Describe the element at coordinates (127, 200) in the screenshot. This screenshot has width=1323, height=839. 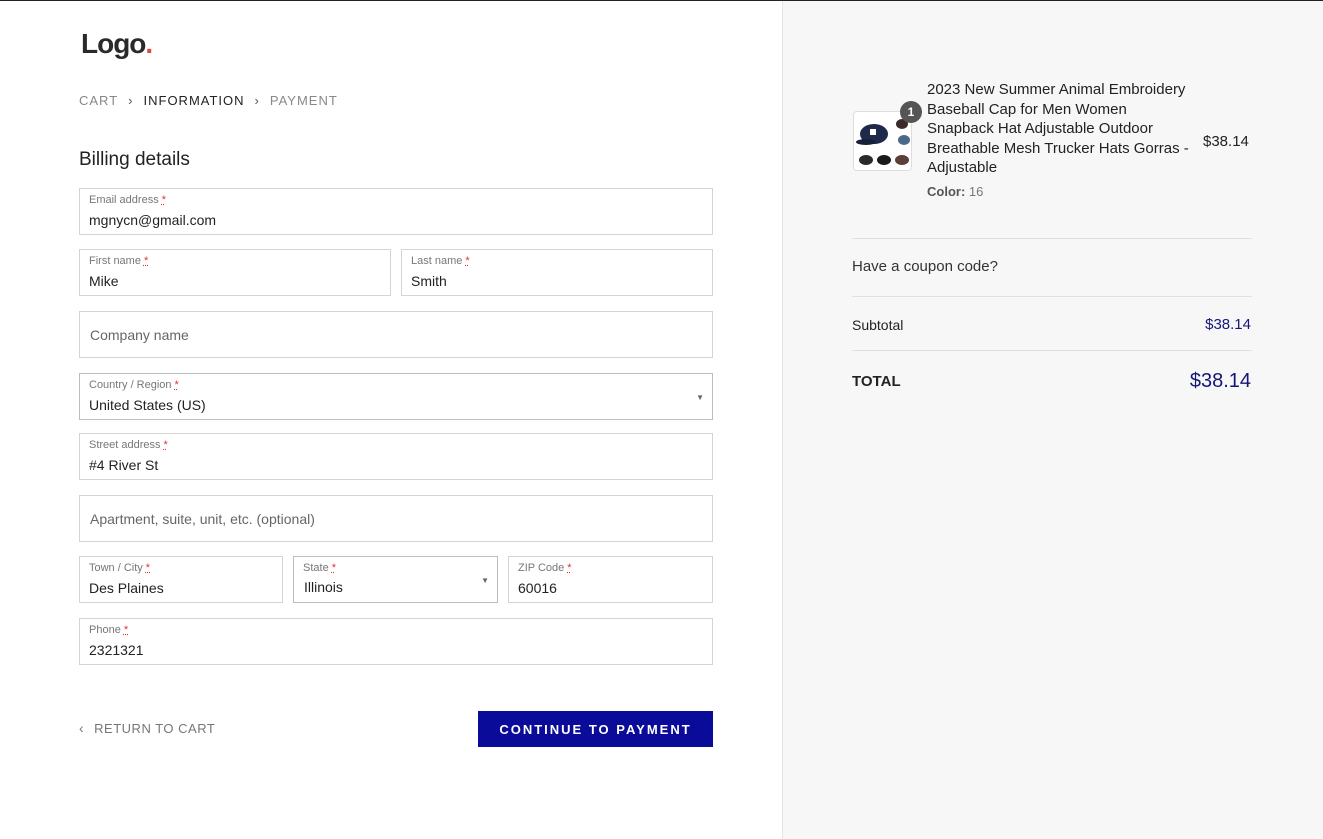
I see `email-label: Email address *` at that location.